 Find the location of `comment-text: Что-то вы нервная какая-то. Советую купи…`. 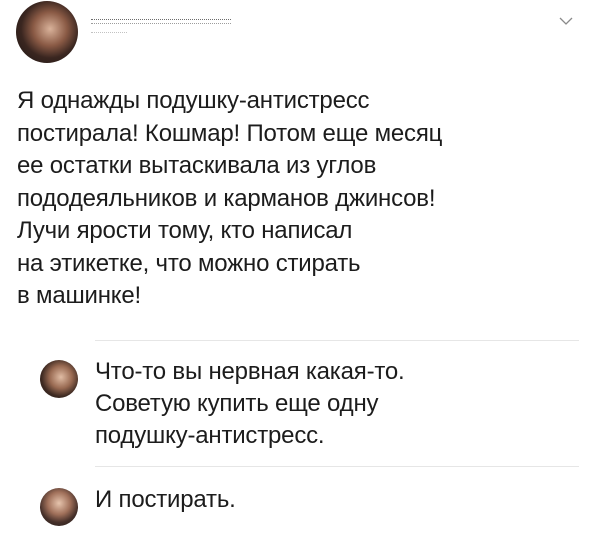

comment-text: Что-то вы нервная какая-то. Советую купи… is located at coordinates (250, 403).